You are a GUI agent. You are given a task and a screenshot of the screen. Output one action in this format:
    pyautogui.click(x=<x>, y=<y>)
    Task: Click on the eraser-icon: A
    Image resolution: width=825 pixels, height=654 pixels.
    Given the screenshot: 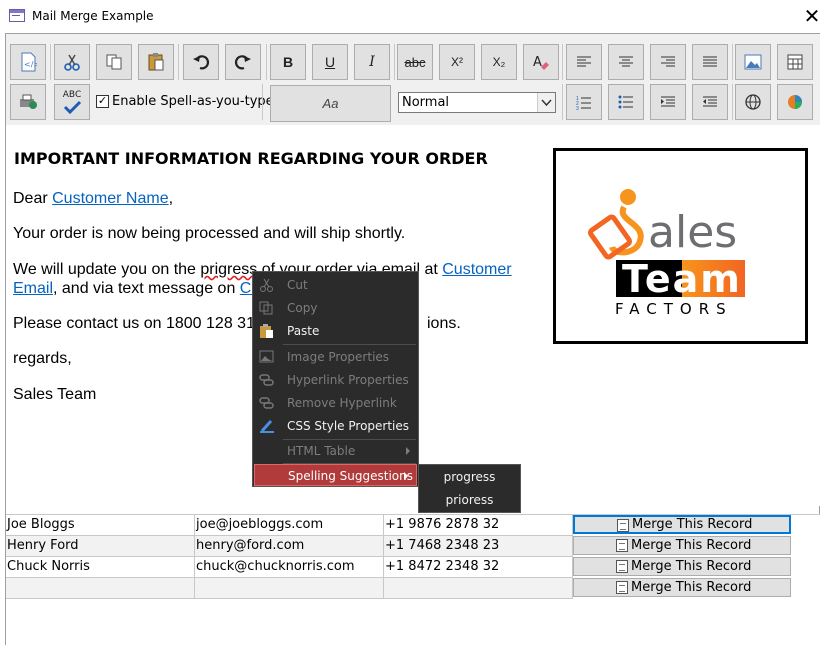 What is the action you would take?
    pyautogui.click(x=541, y=62)
    